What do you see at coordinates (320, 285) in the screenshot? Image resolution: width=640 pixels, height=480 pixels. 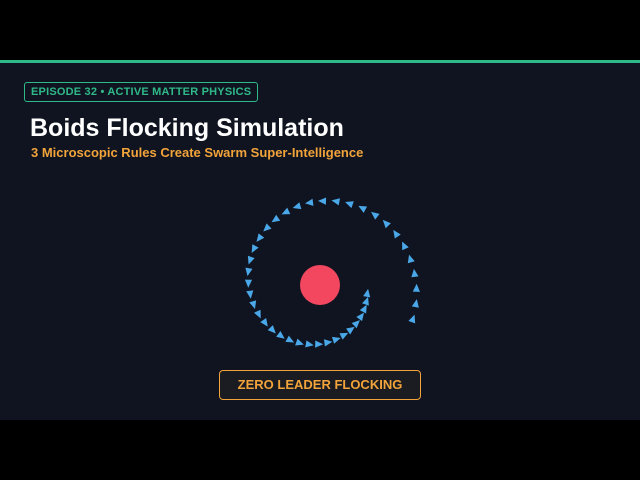 I see `attractor-dot` at bounding box center [320, 285].